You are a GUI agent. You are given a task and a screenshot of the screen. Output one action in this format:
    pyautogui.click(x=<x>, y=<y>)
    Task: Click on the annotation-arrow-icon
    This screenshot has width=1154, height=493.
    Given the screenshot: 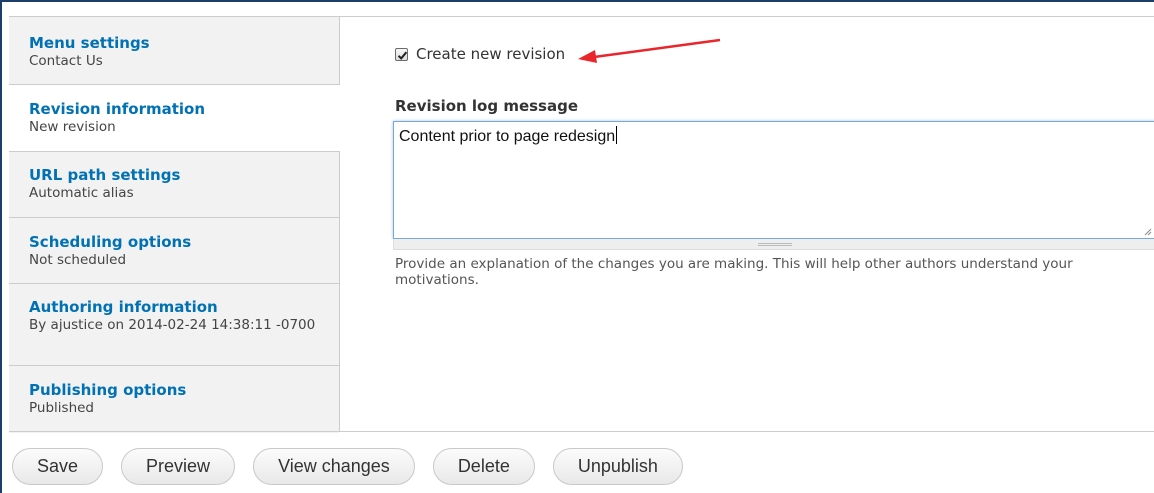 What is the action you would take?
    pyautogui.click(x=649, y=50)
    